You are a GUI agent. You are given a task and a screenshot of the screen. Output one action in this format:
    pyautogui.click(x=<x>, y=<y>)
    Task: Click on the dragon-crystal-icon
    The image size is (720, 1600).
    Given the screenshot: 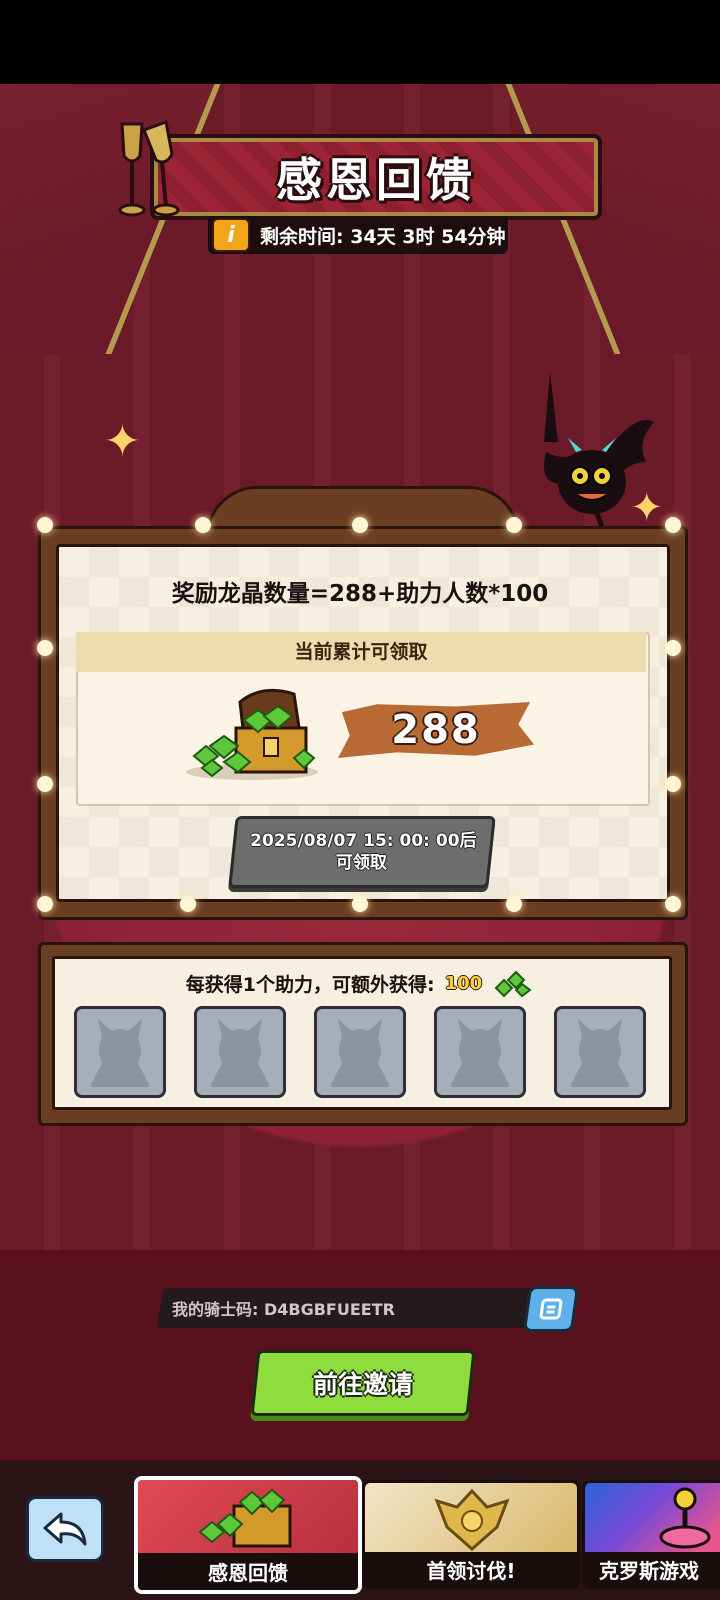 What is the action you would take?
    pyautogui.click(x=513, y=984)
    